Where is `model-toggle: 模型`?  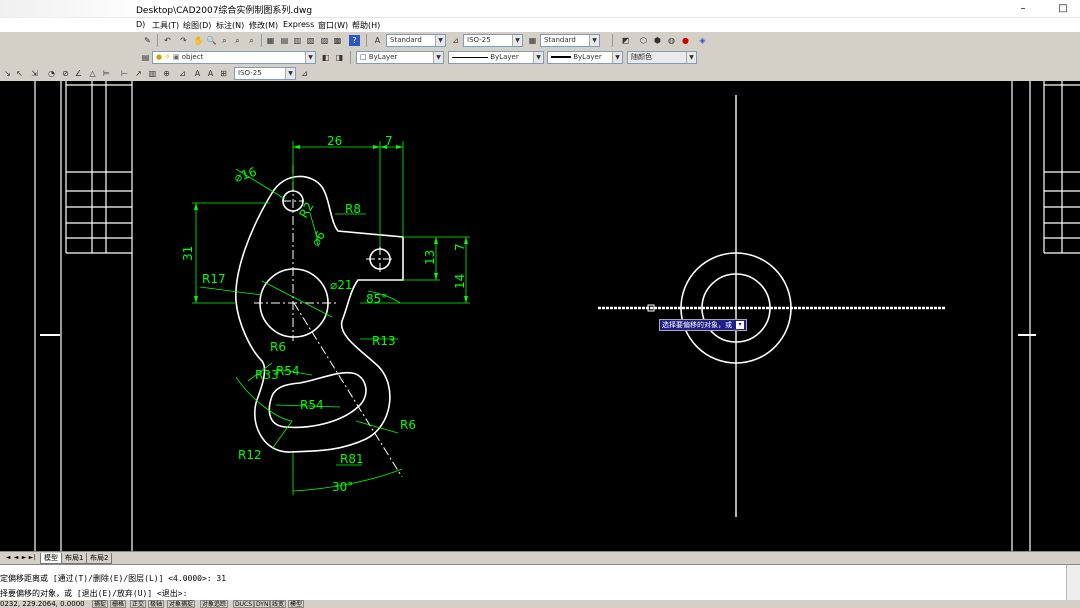 model-toggle: 模型 is located at coordinates (296, 604).